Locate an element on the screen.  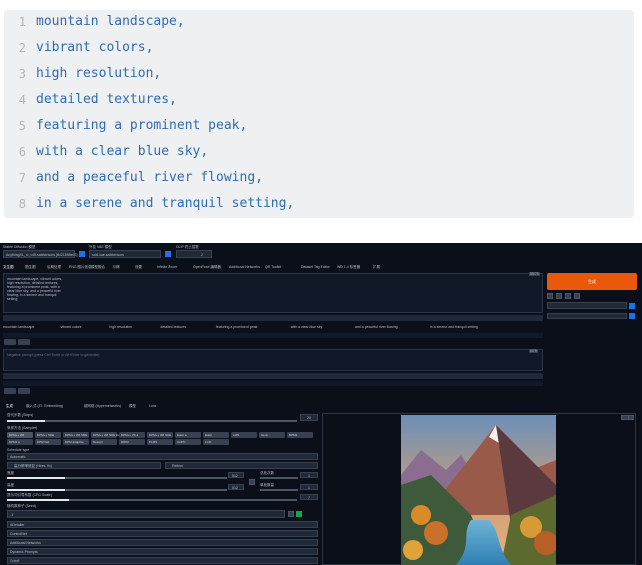
prompt-tag: and a peaceful river flowing is located at coordinates (376, 327).